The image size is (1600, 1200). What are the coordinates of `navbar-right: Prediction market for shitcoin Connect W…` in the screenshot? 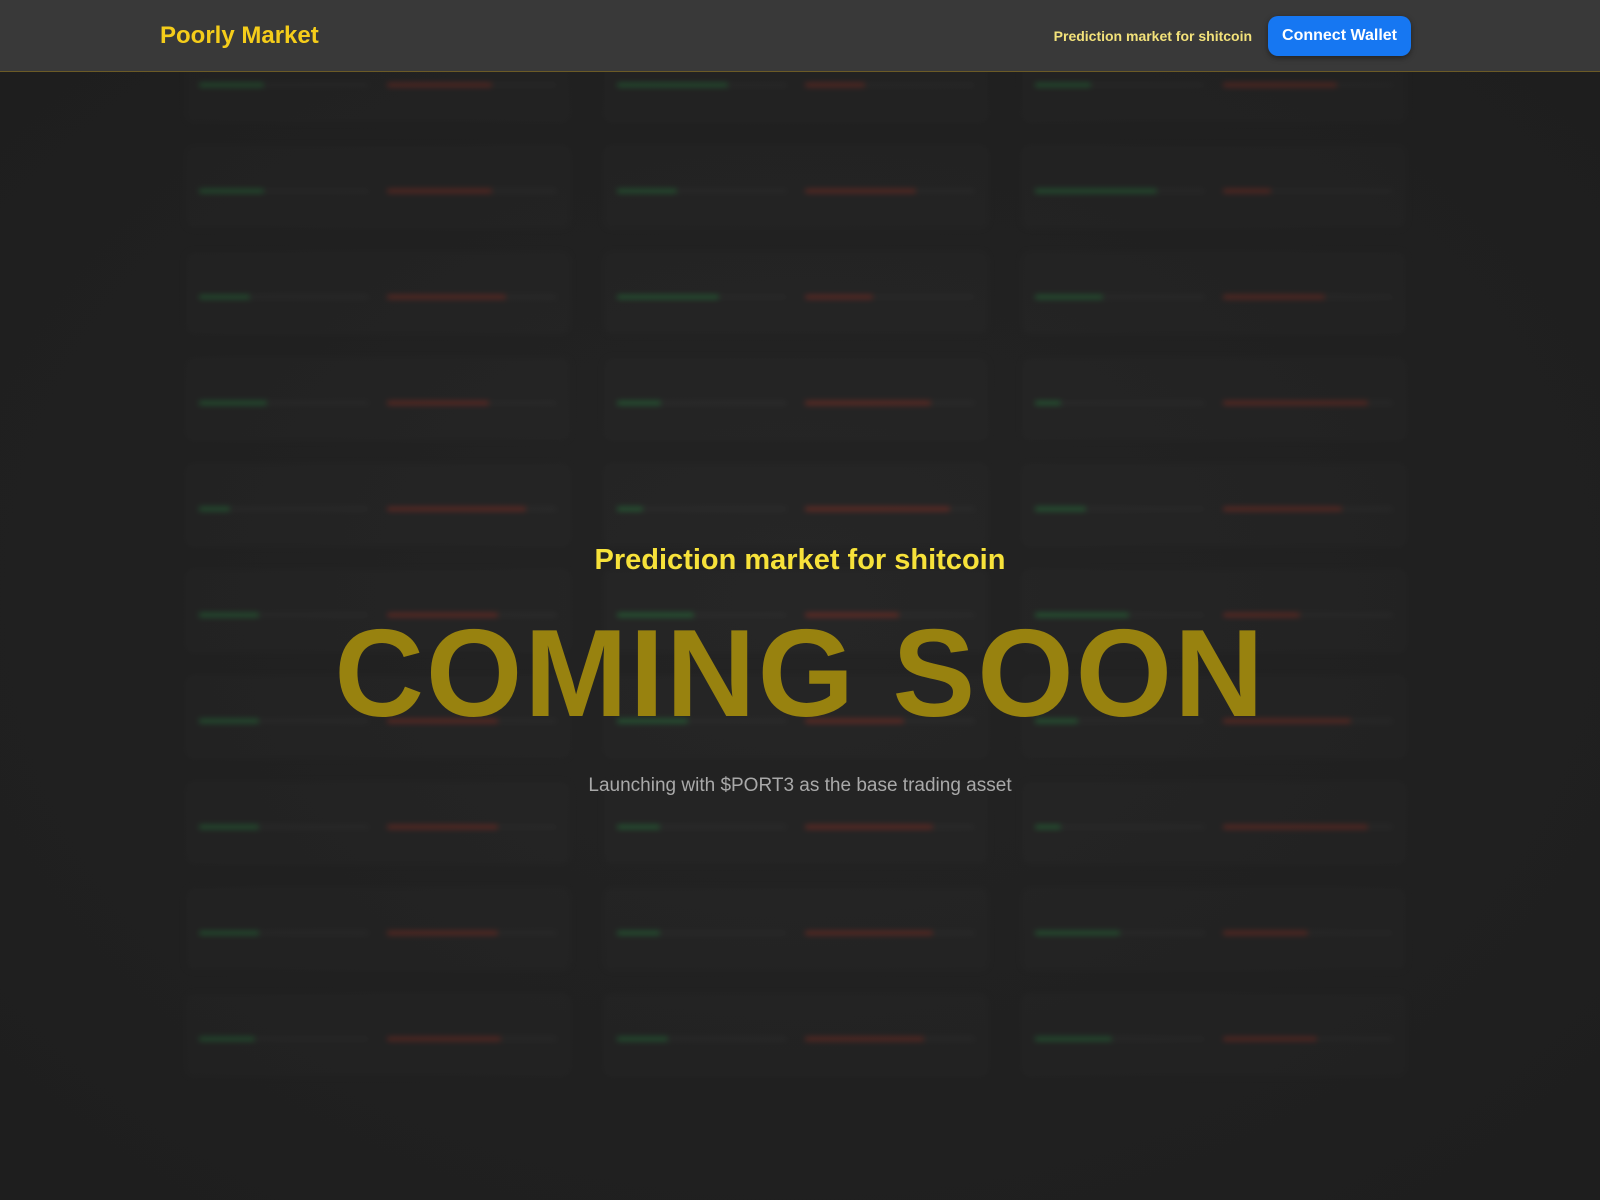 It's located at (1232, 35).